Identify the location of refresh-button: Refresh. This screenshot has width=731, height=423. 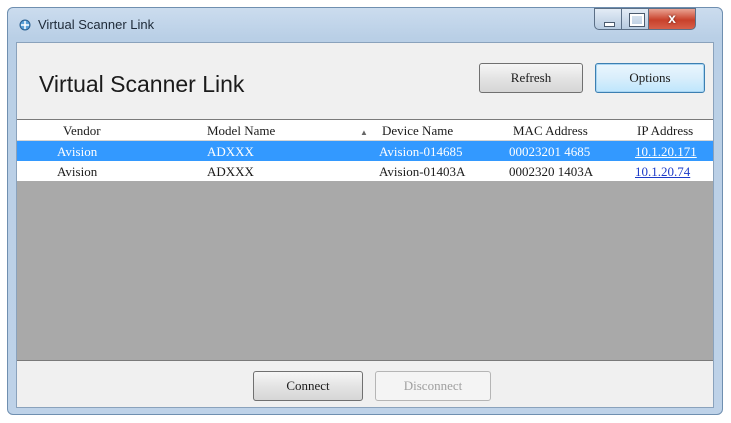
(531, 78).